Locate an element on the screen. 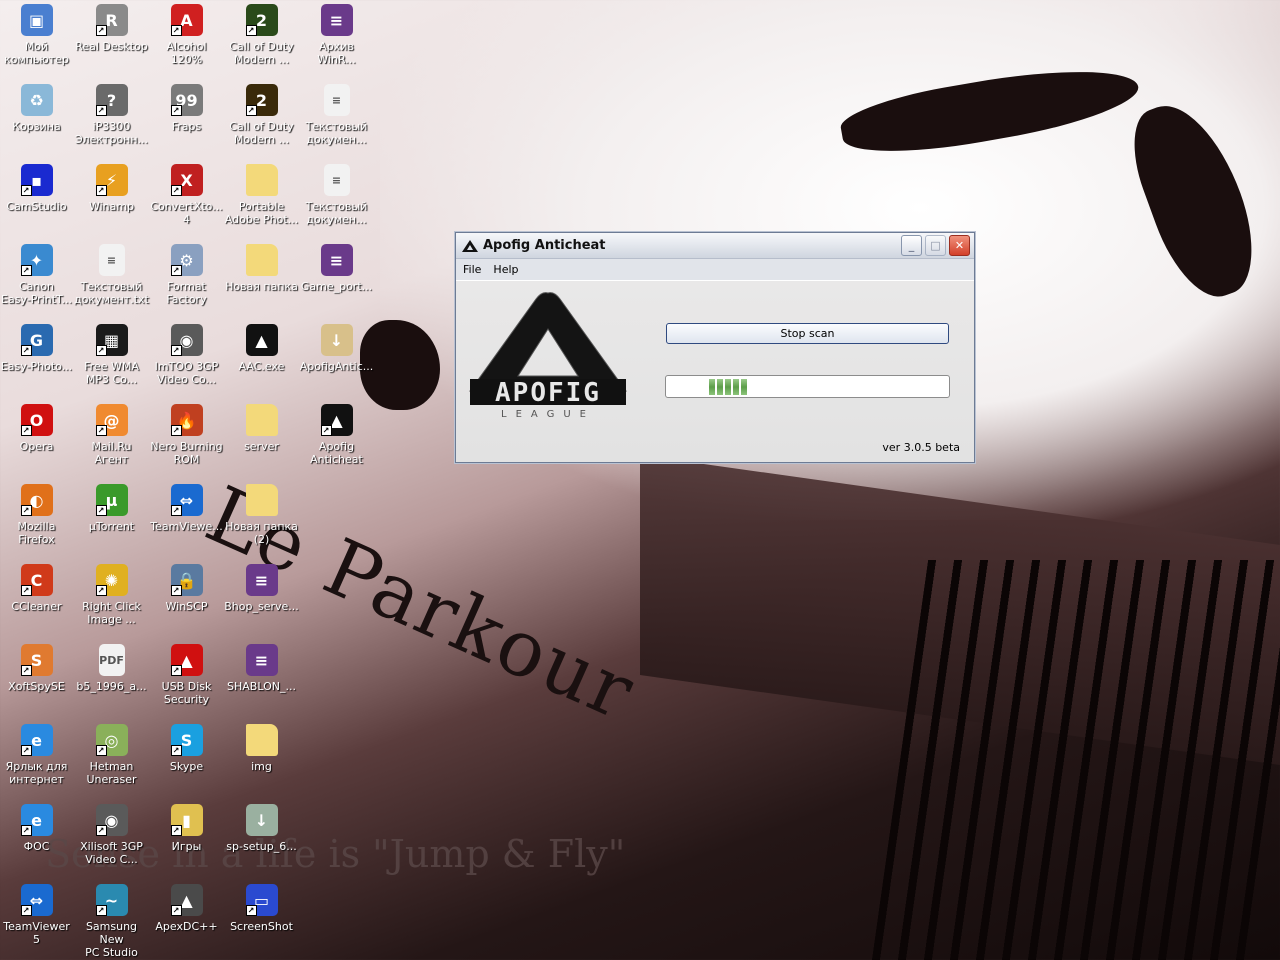  convertxtodvd-icon: X ↗ is located at coordinates (186, 180).